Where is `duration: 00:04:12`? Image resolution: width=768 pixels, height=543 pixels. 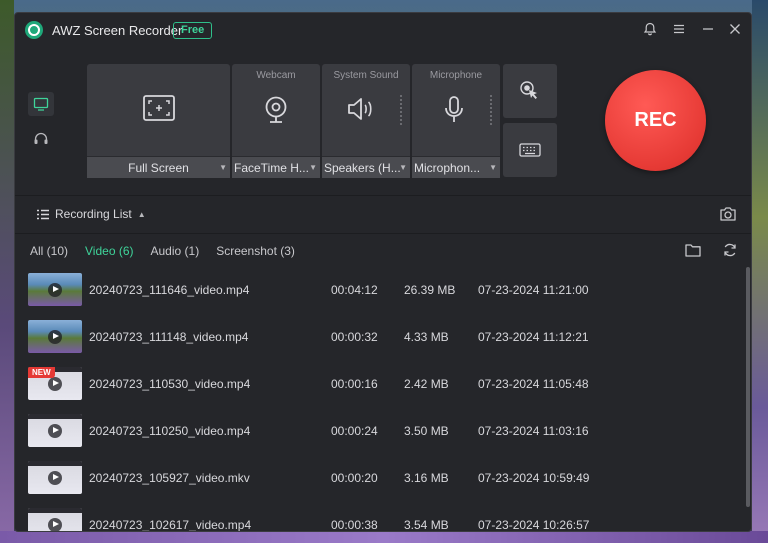
duration: 00:04:12 is located at coordinates (354, 290).